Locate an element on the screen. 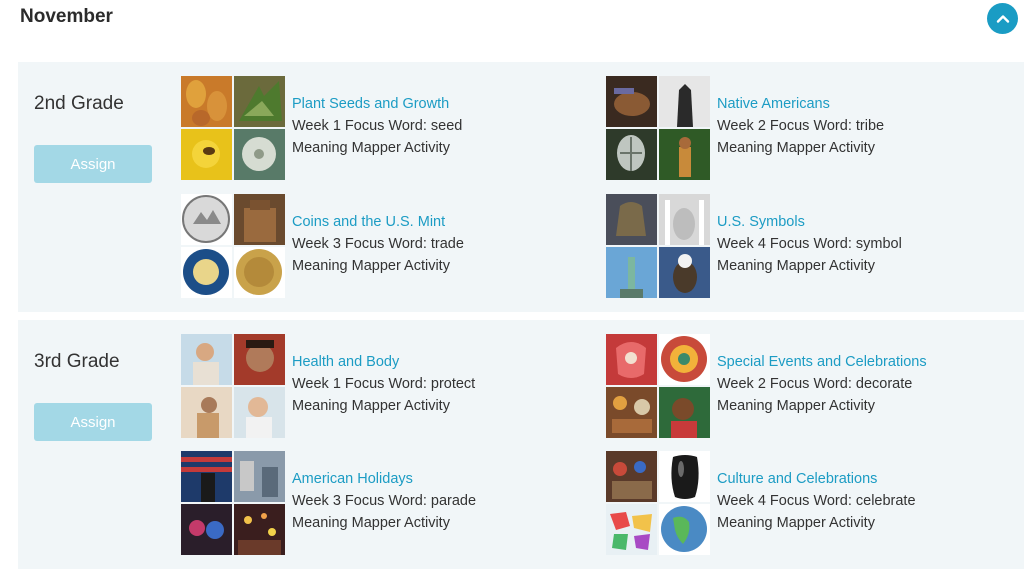 The width and height of the screenshot is (1024, 569). chevron-up-icon is located at coordinates (1002, 18).